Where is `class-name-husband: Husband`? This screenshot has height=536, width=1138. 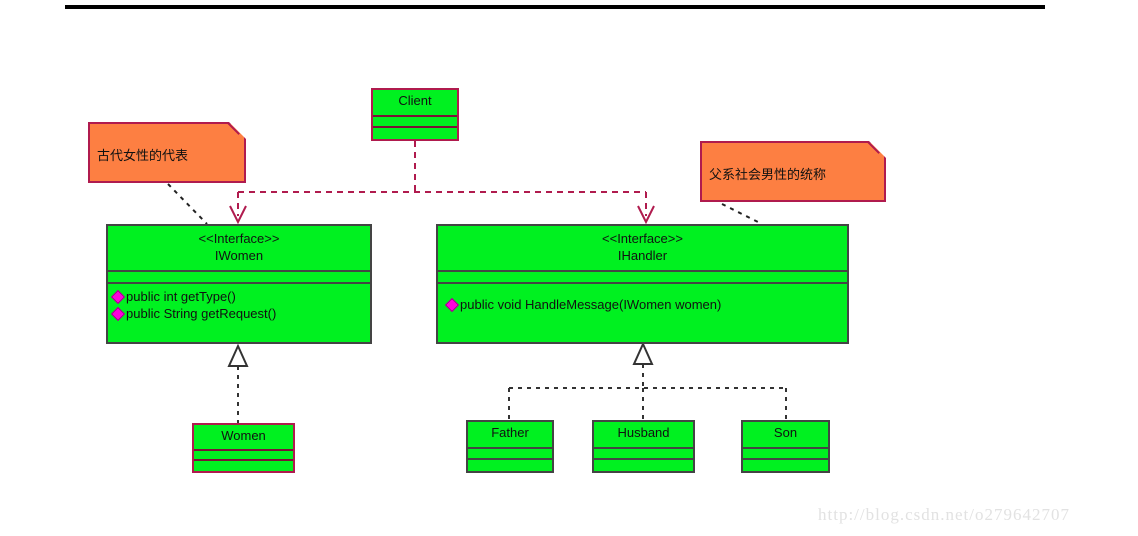 class-name-husband: Husband is located at coordinates (643, 432).